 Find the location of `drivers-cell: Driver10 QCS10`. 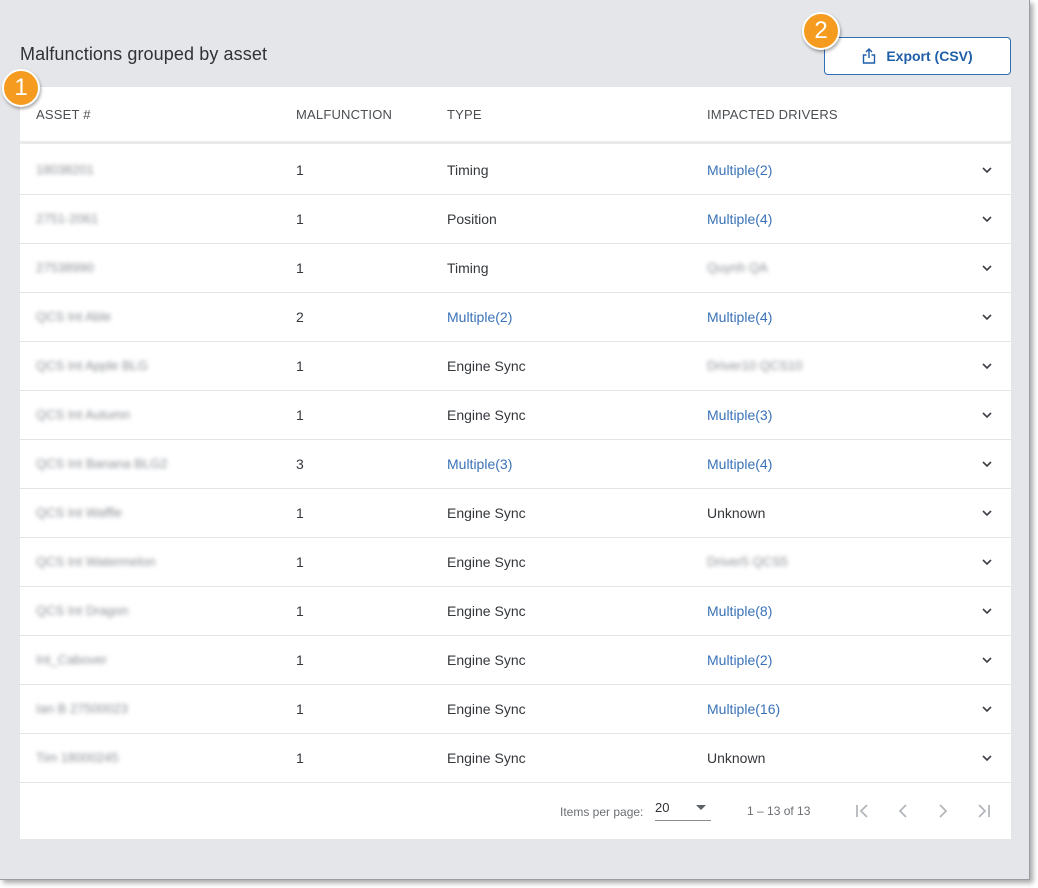

drivers-cell: Driver10 QCS10 is located at coordinates (755, 365).